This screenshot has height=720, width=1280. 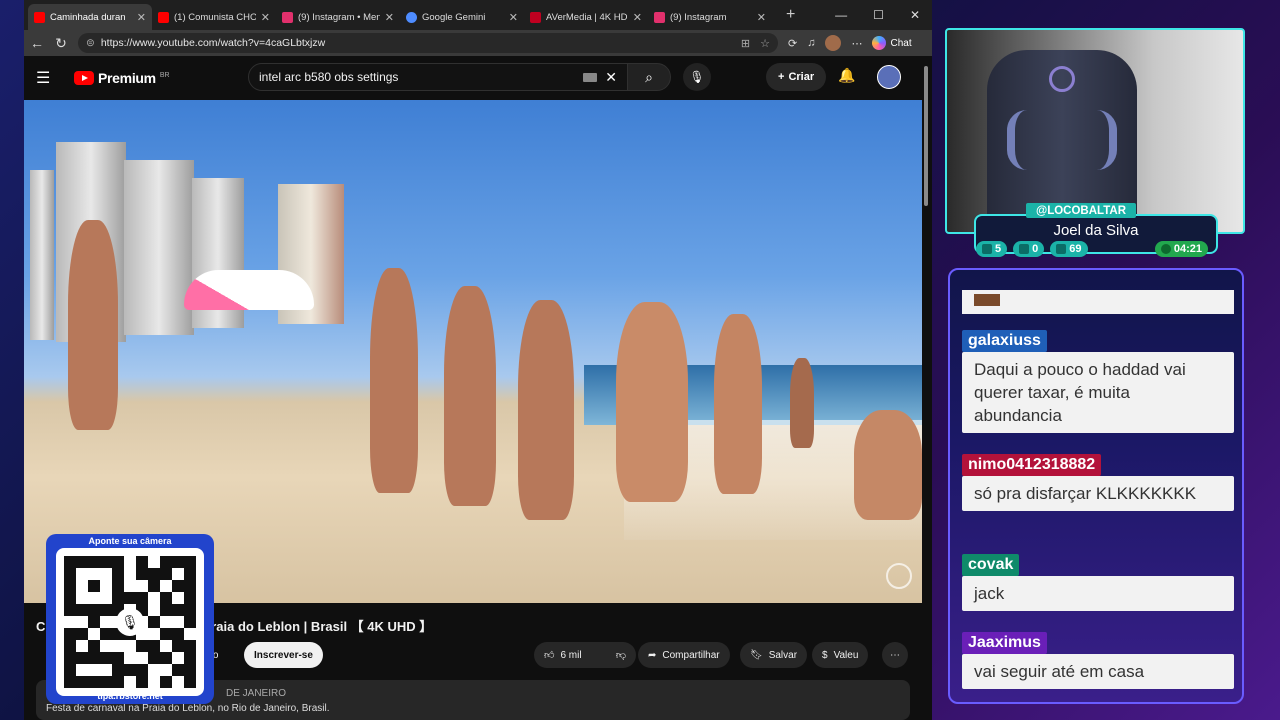 I want to click on channel-watermark-icon, so click(x=899, y=576).